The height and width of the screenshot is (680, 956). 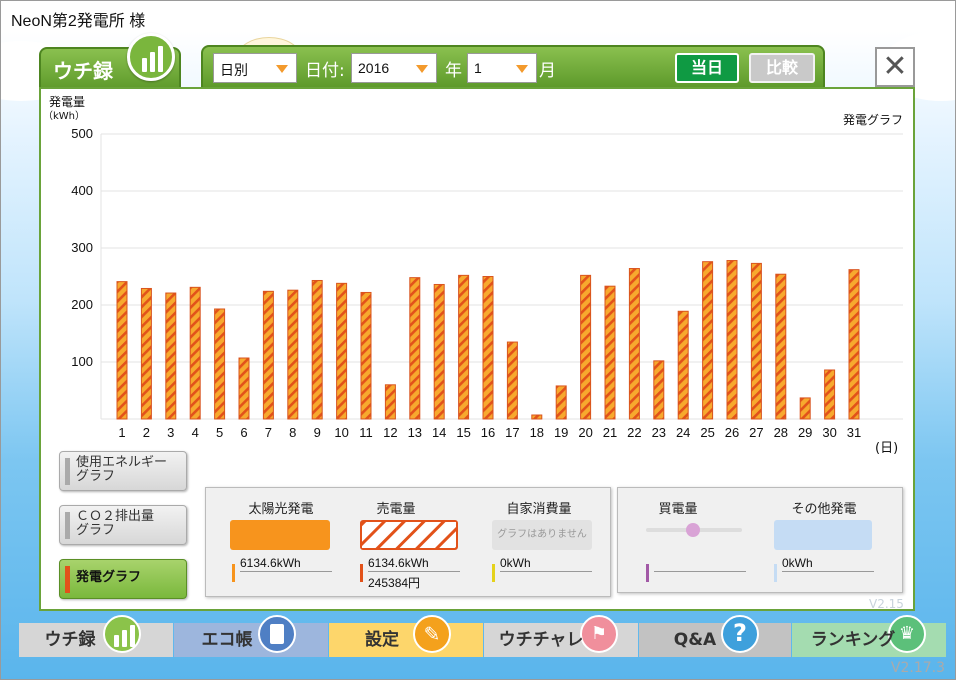 I want to click on period-select: 日別, so click(x=255, y=68).